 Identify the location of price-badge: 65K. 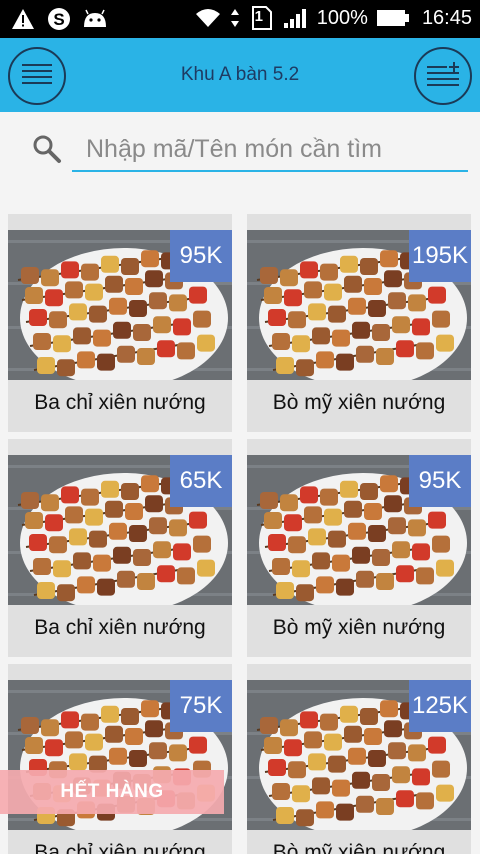
(201, 481).